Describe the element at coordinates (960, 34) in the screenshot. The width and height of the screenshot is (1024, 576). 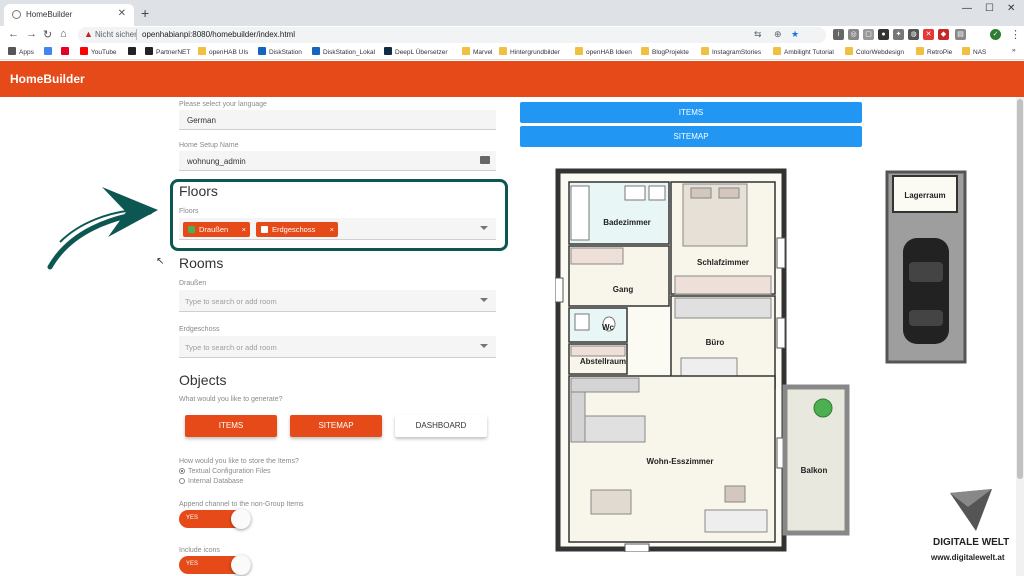
I see `extension-icon: ▤` at that location.